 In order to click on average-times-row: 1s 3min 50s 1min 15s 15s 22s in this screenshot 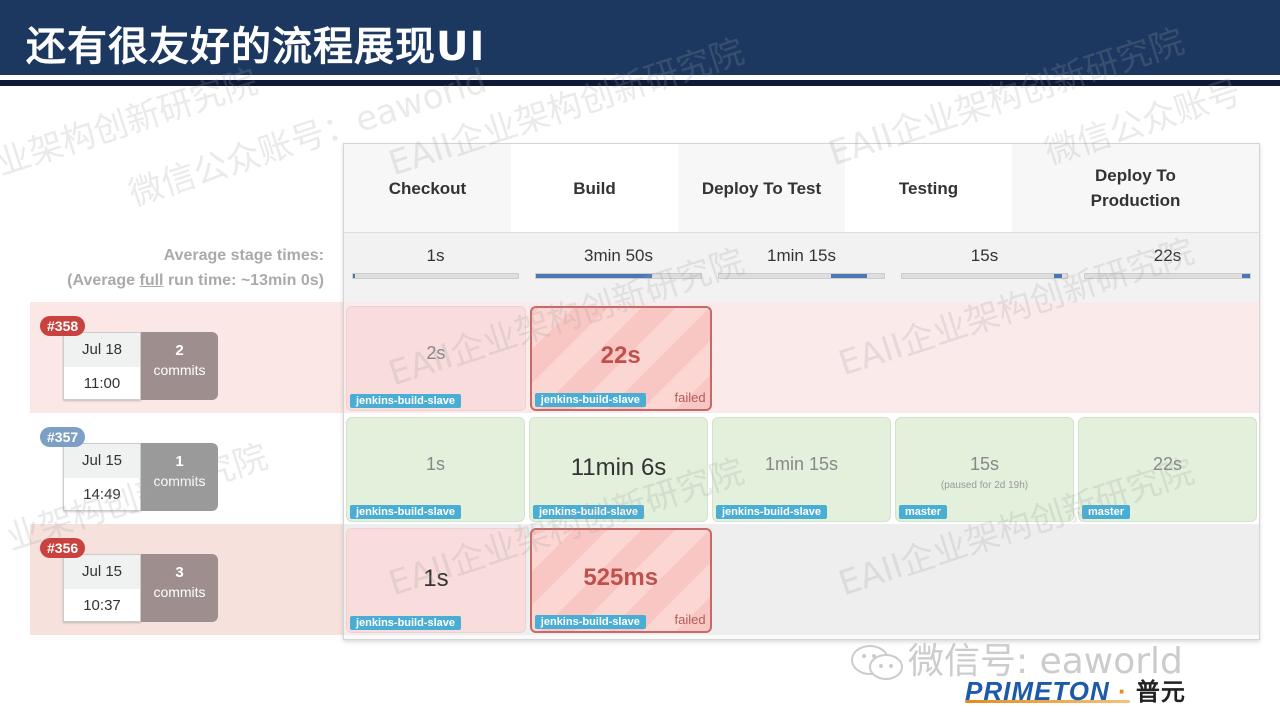, I will do `click(801, 267)`.